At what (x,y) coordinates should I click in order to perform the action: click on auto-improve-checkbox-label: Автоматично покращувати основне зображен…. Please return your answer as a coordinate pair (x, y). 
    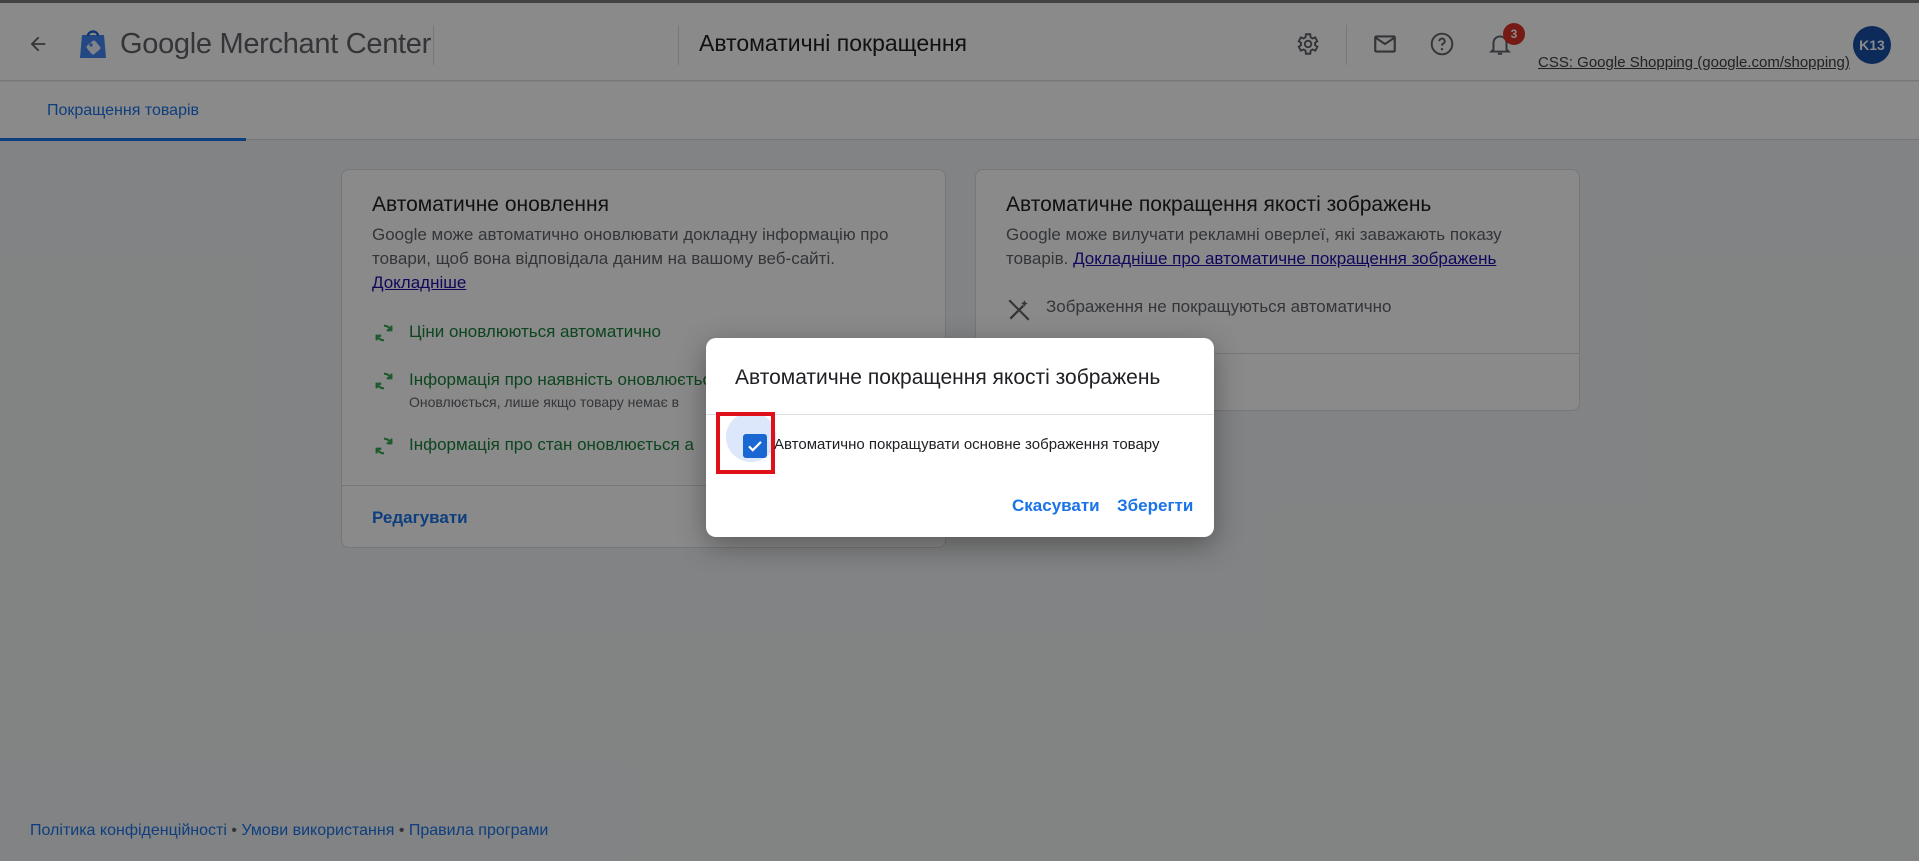
    Looking at the image, I should click on (966, 444).